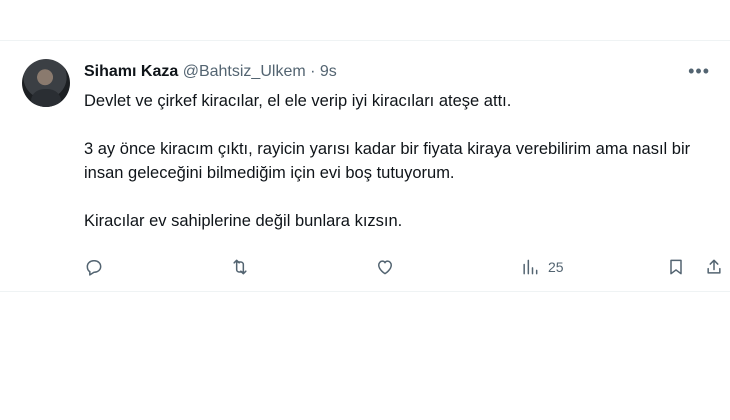  I want to click on bookmark-icon, so click(676, 267).